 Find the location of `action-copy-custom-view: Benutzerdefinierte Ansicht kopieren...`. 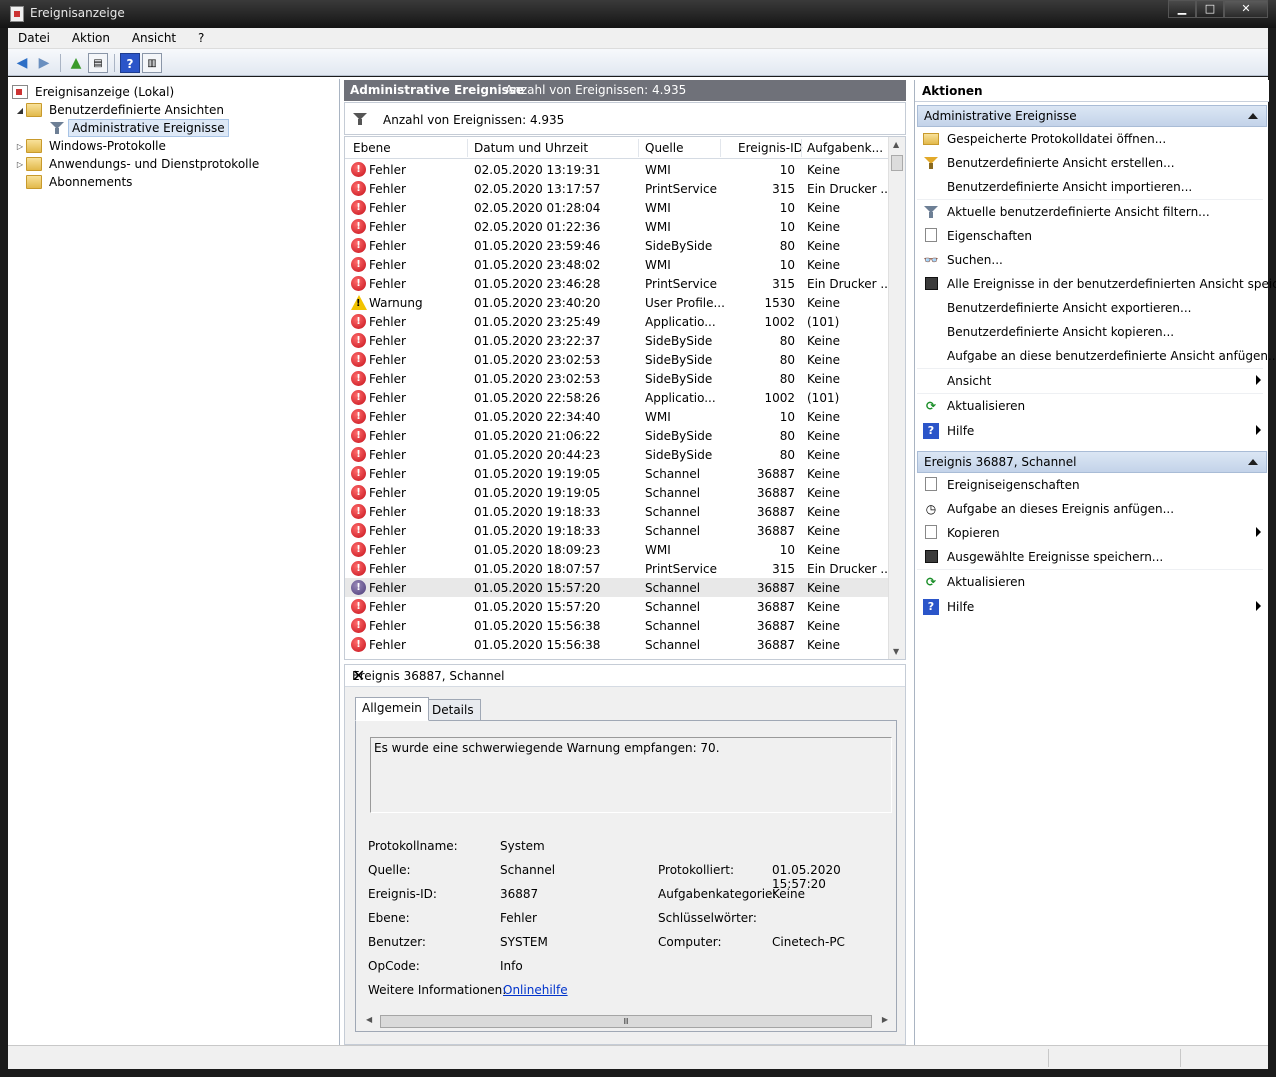

action-copy-custom-view: Benutzerdefinierte Ansicht kopieren... is located at coordinates (1092, 332).